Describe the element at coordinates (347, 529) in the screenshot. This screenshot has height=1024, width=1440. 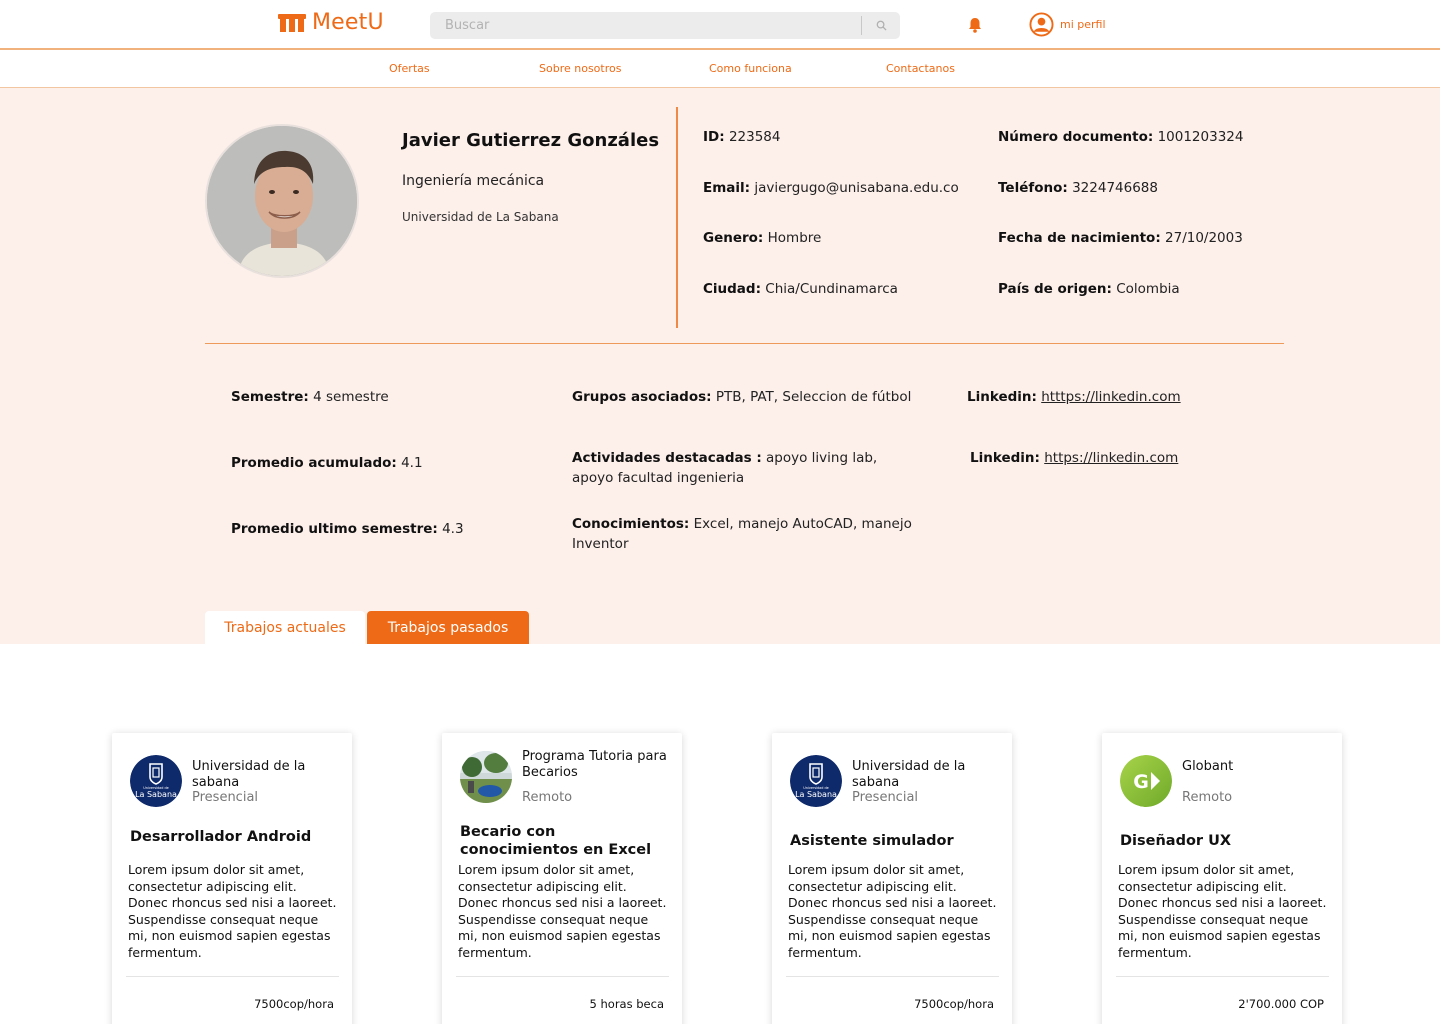
I see `field-last-average: Promedio ultimo semestre: 4.3` at that location.